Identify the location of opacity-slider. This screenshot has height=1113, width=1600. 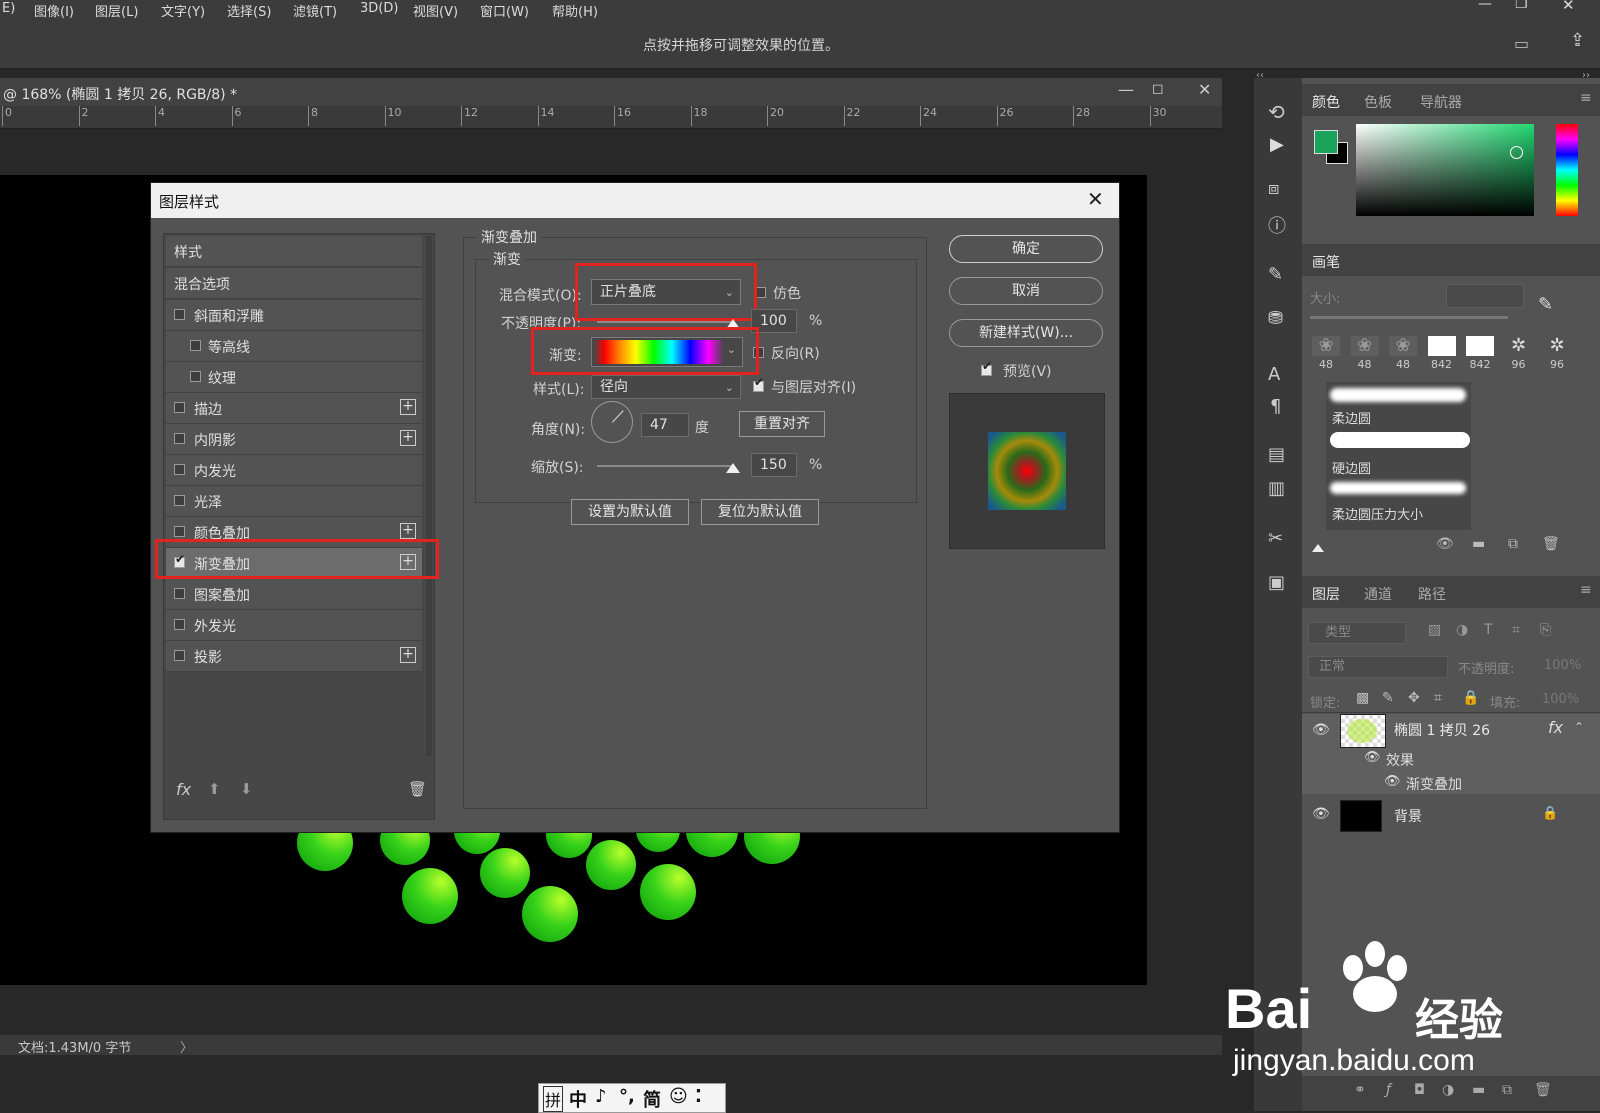
(665, 322).